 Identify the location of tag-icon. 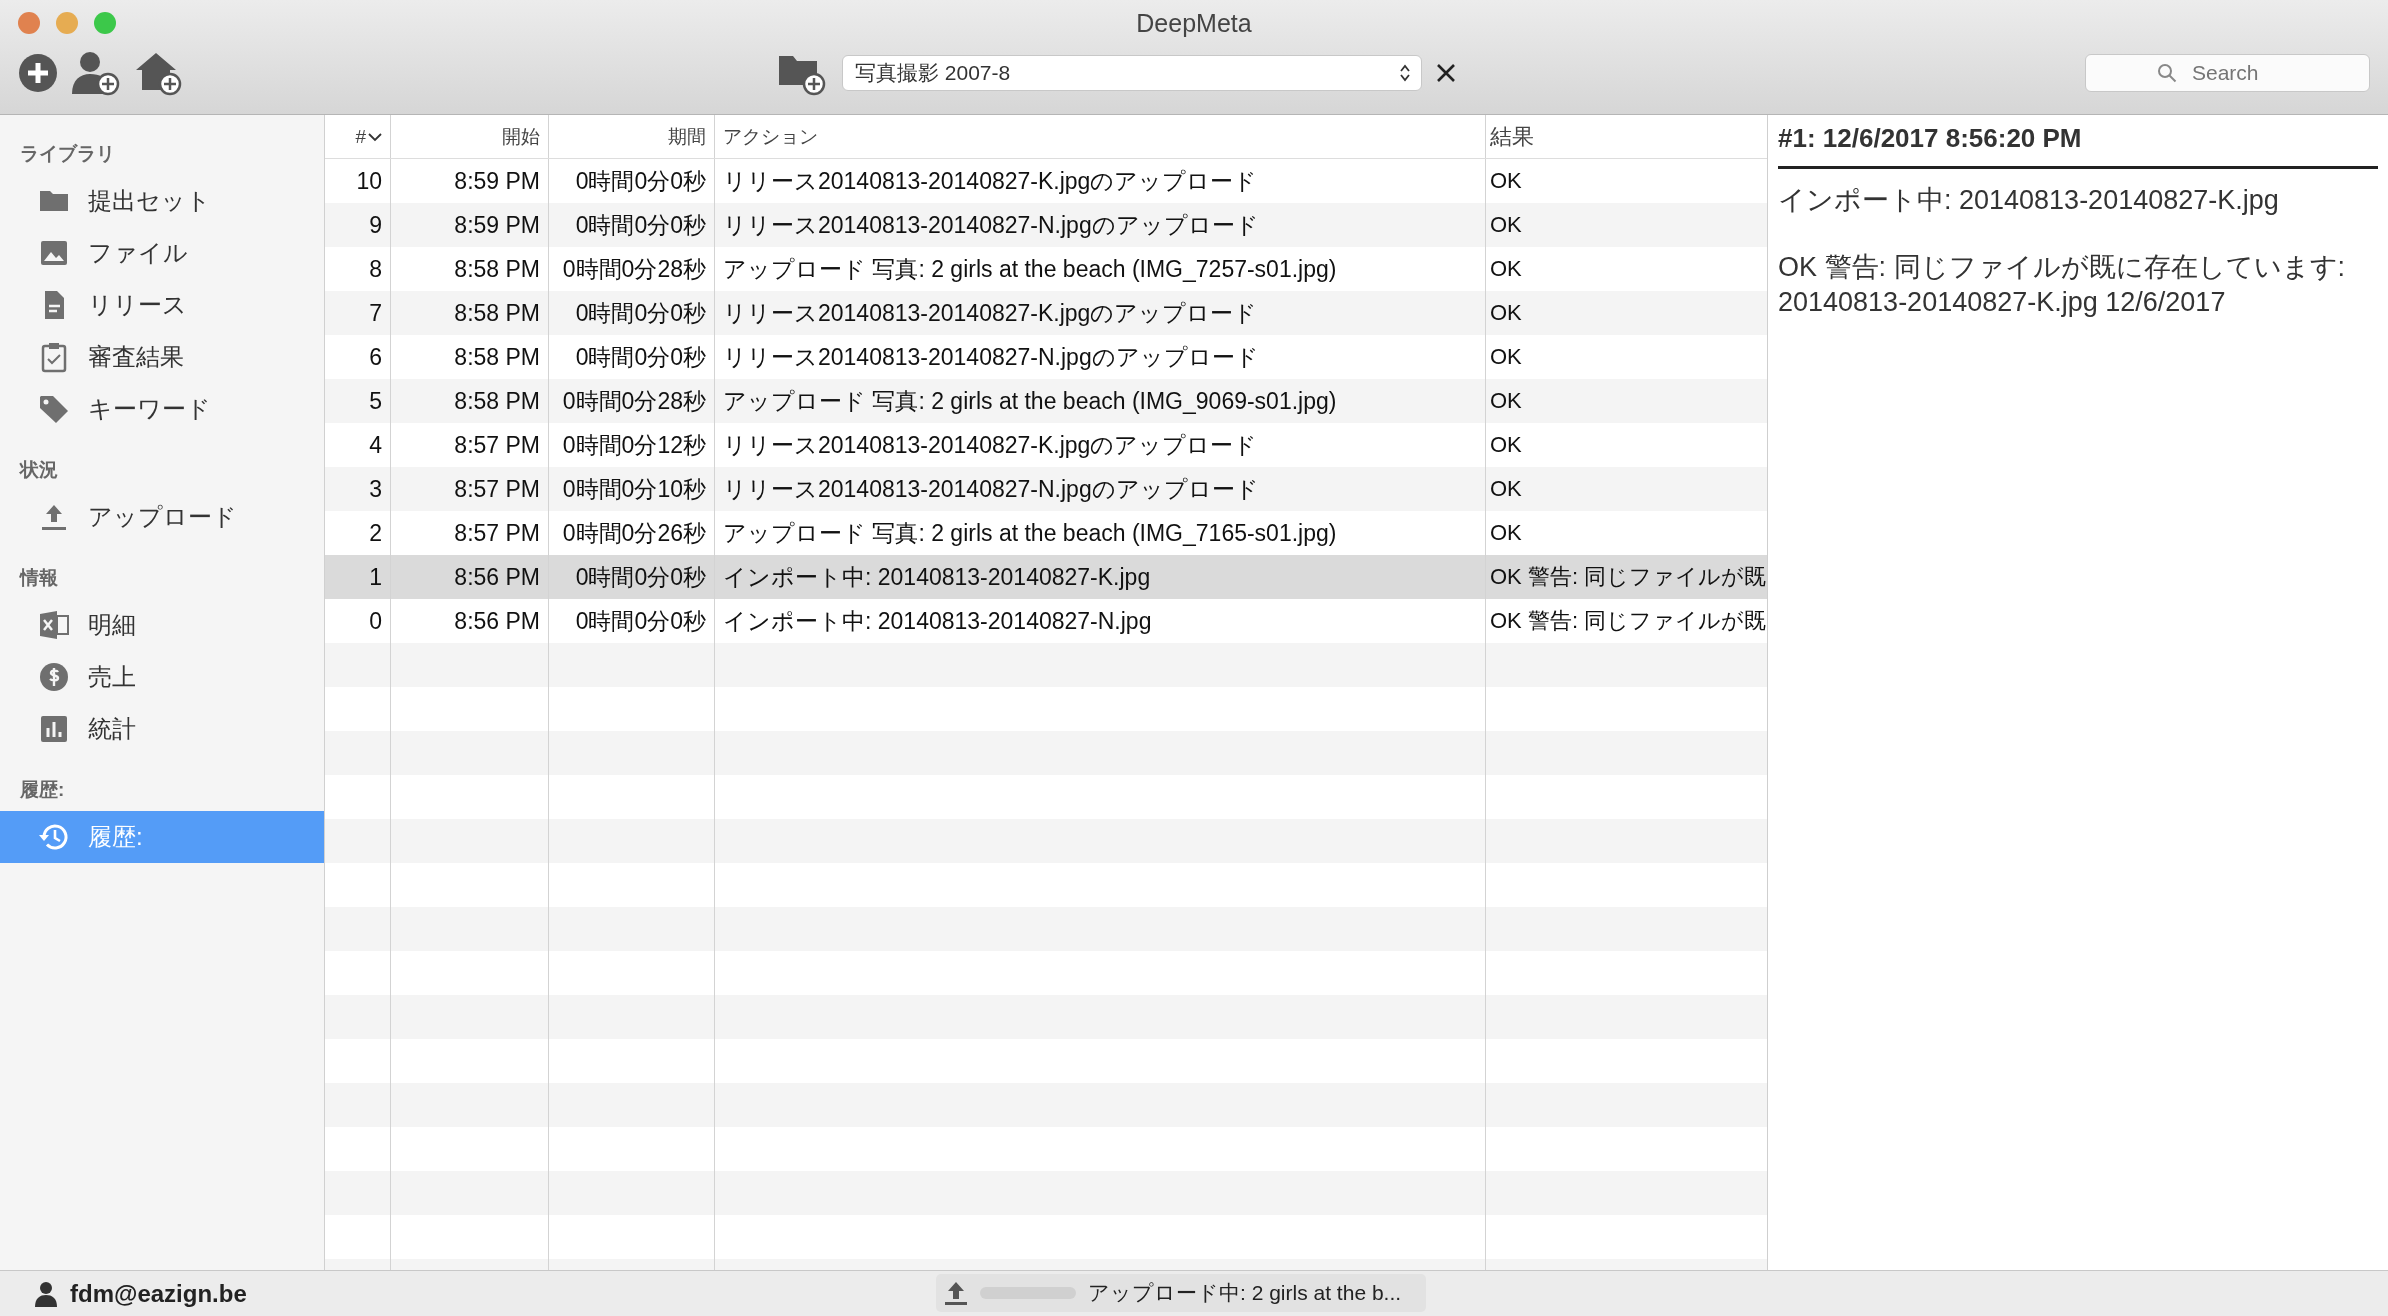
(54, 409).